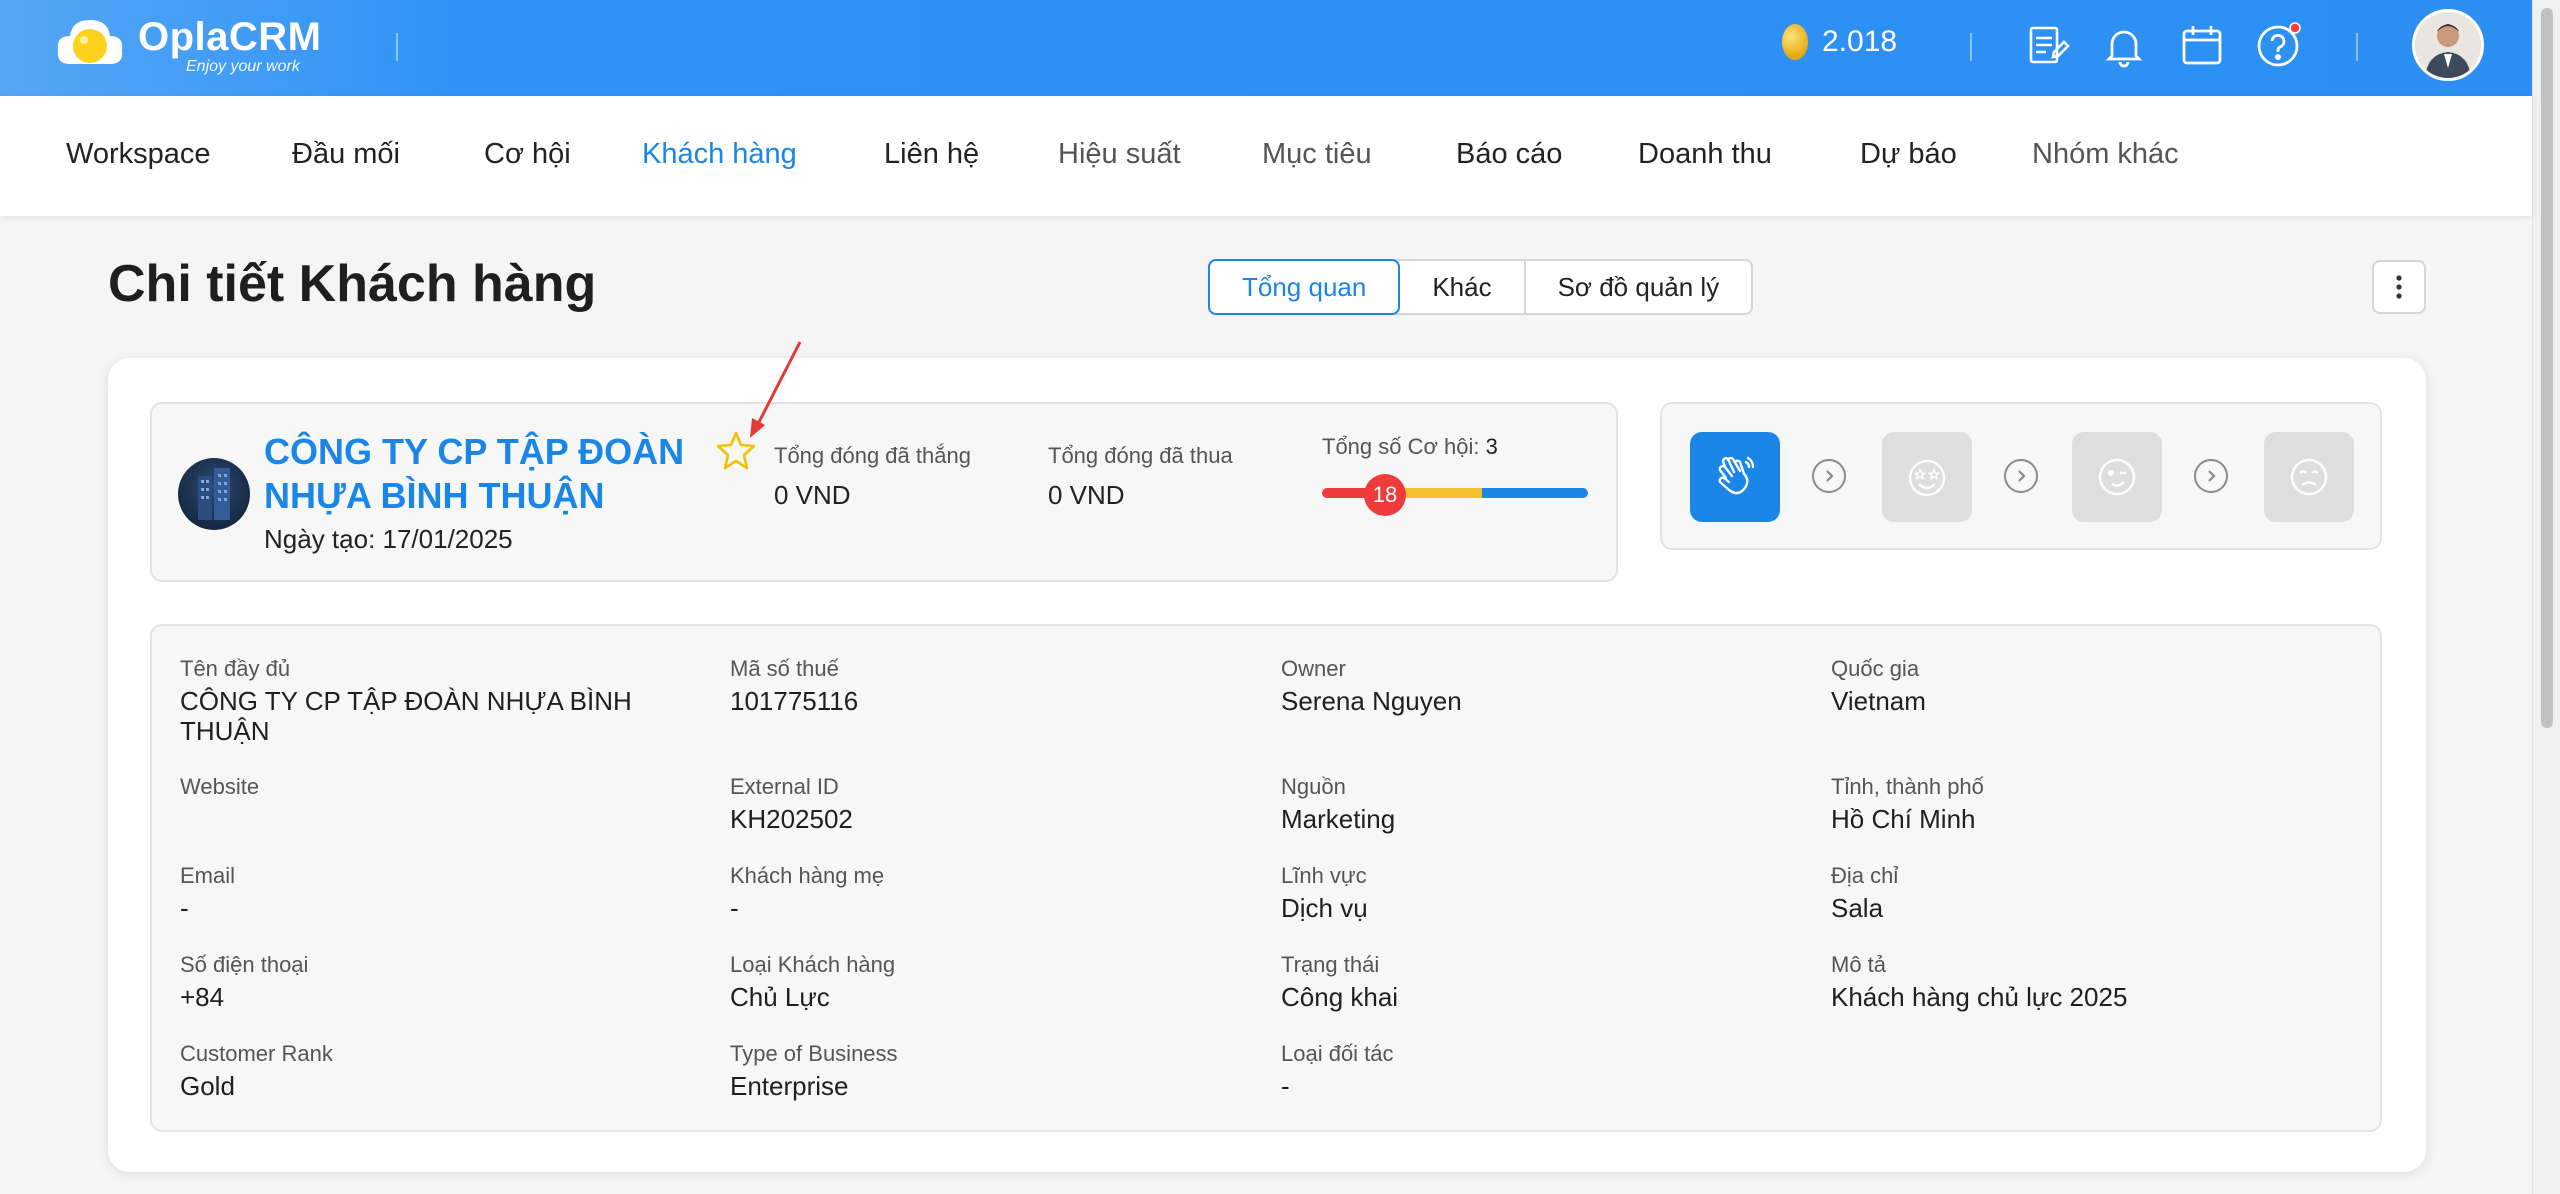 This screenshot has height=1194, width=2560. I want to click on field-parent-customer-value: -, so click(734, 908).